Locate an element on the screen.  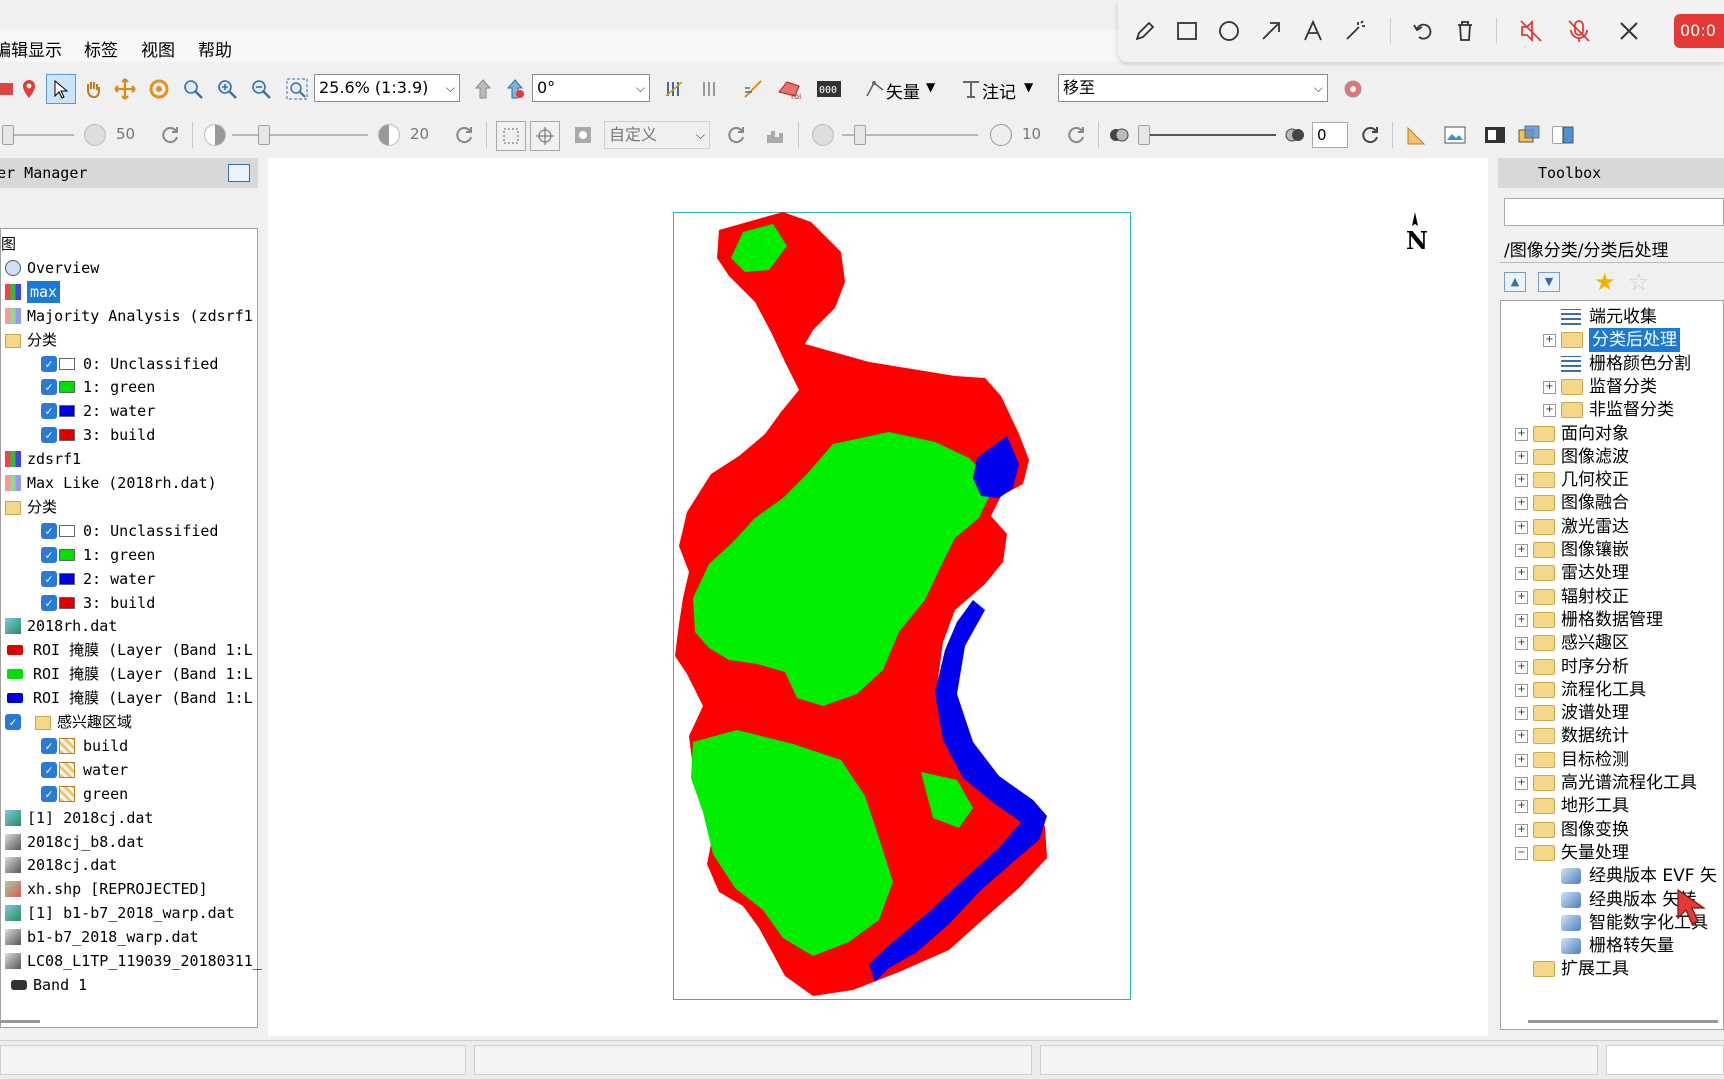
toolbox-tree-item: + 图像镶嵌 is located at coordinates (1612, 550).